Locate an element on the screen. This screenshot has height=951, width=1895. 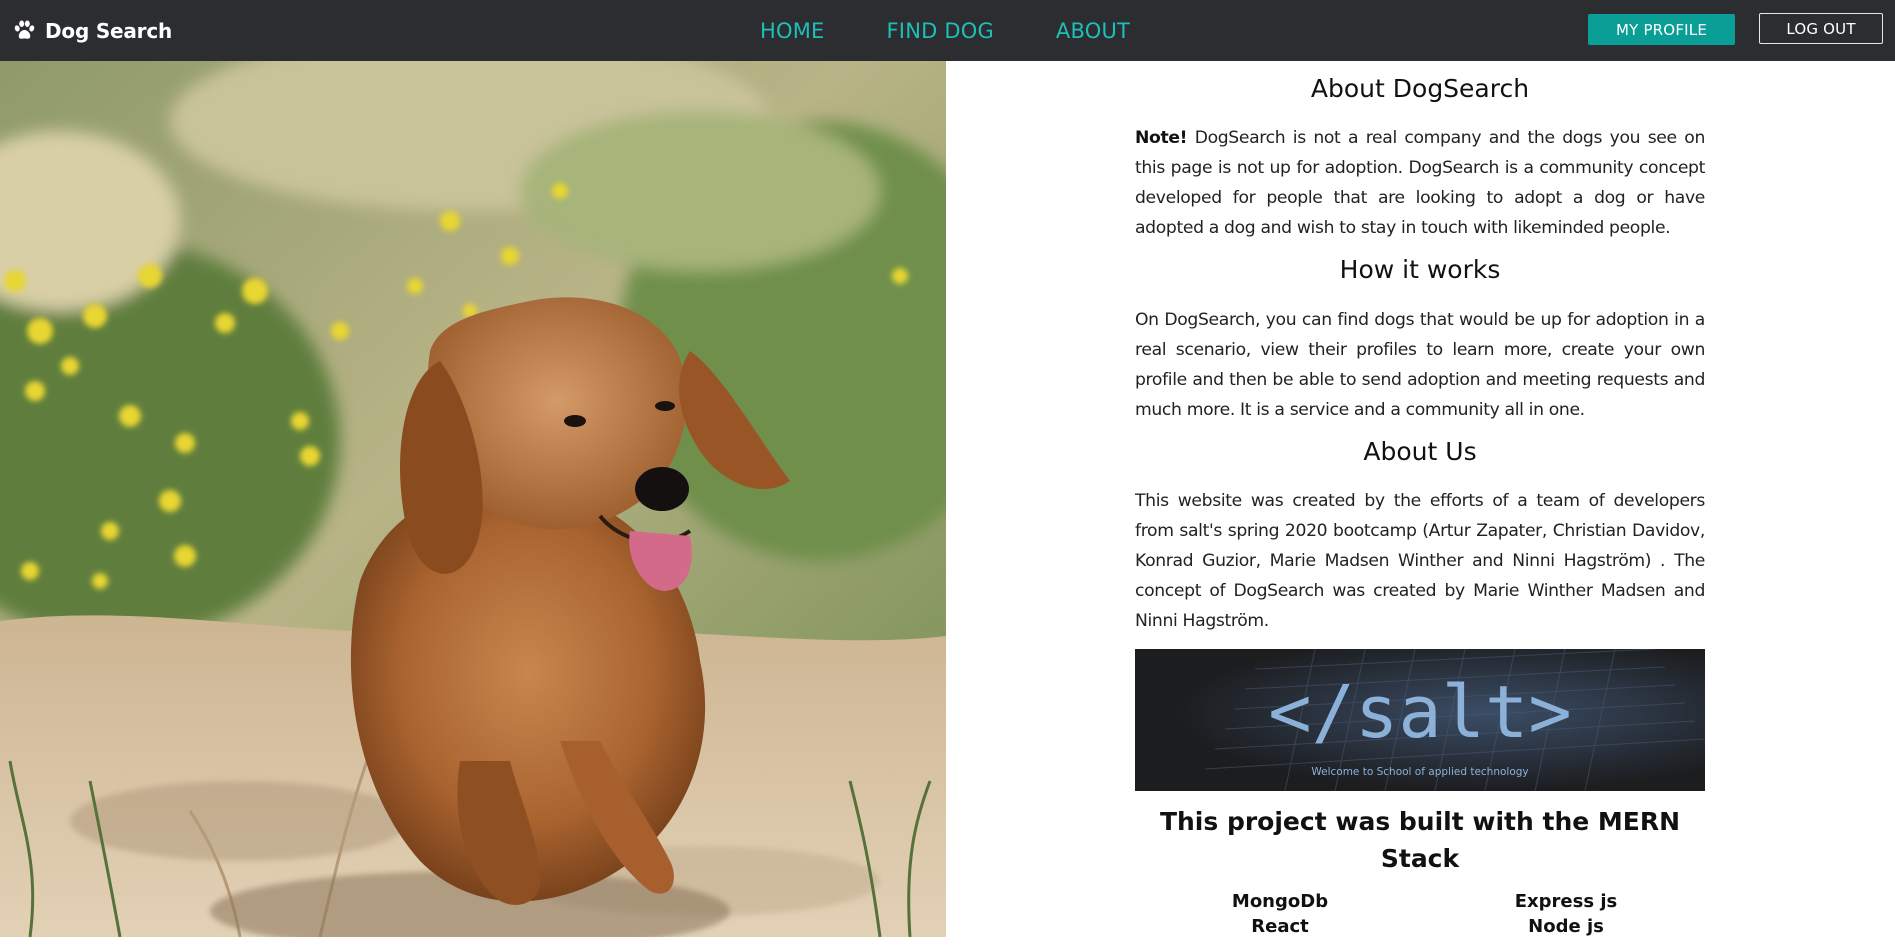
salt-logo-text: </salt> is located at coordinates (1419, 712).